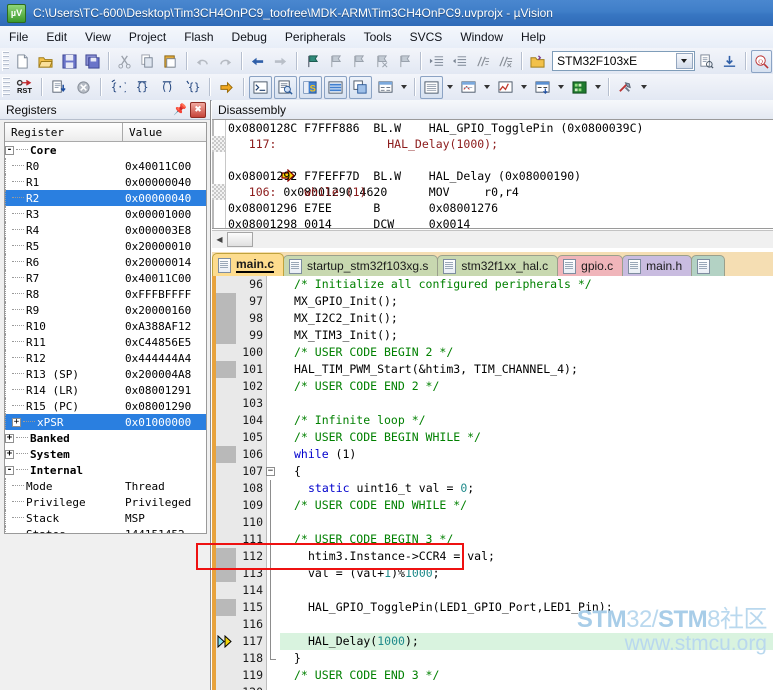 Image resolution: width=773 pixels, height=690 pixels. I want to click on system-viewer-icon, so click(579, 87).